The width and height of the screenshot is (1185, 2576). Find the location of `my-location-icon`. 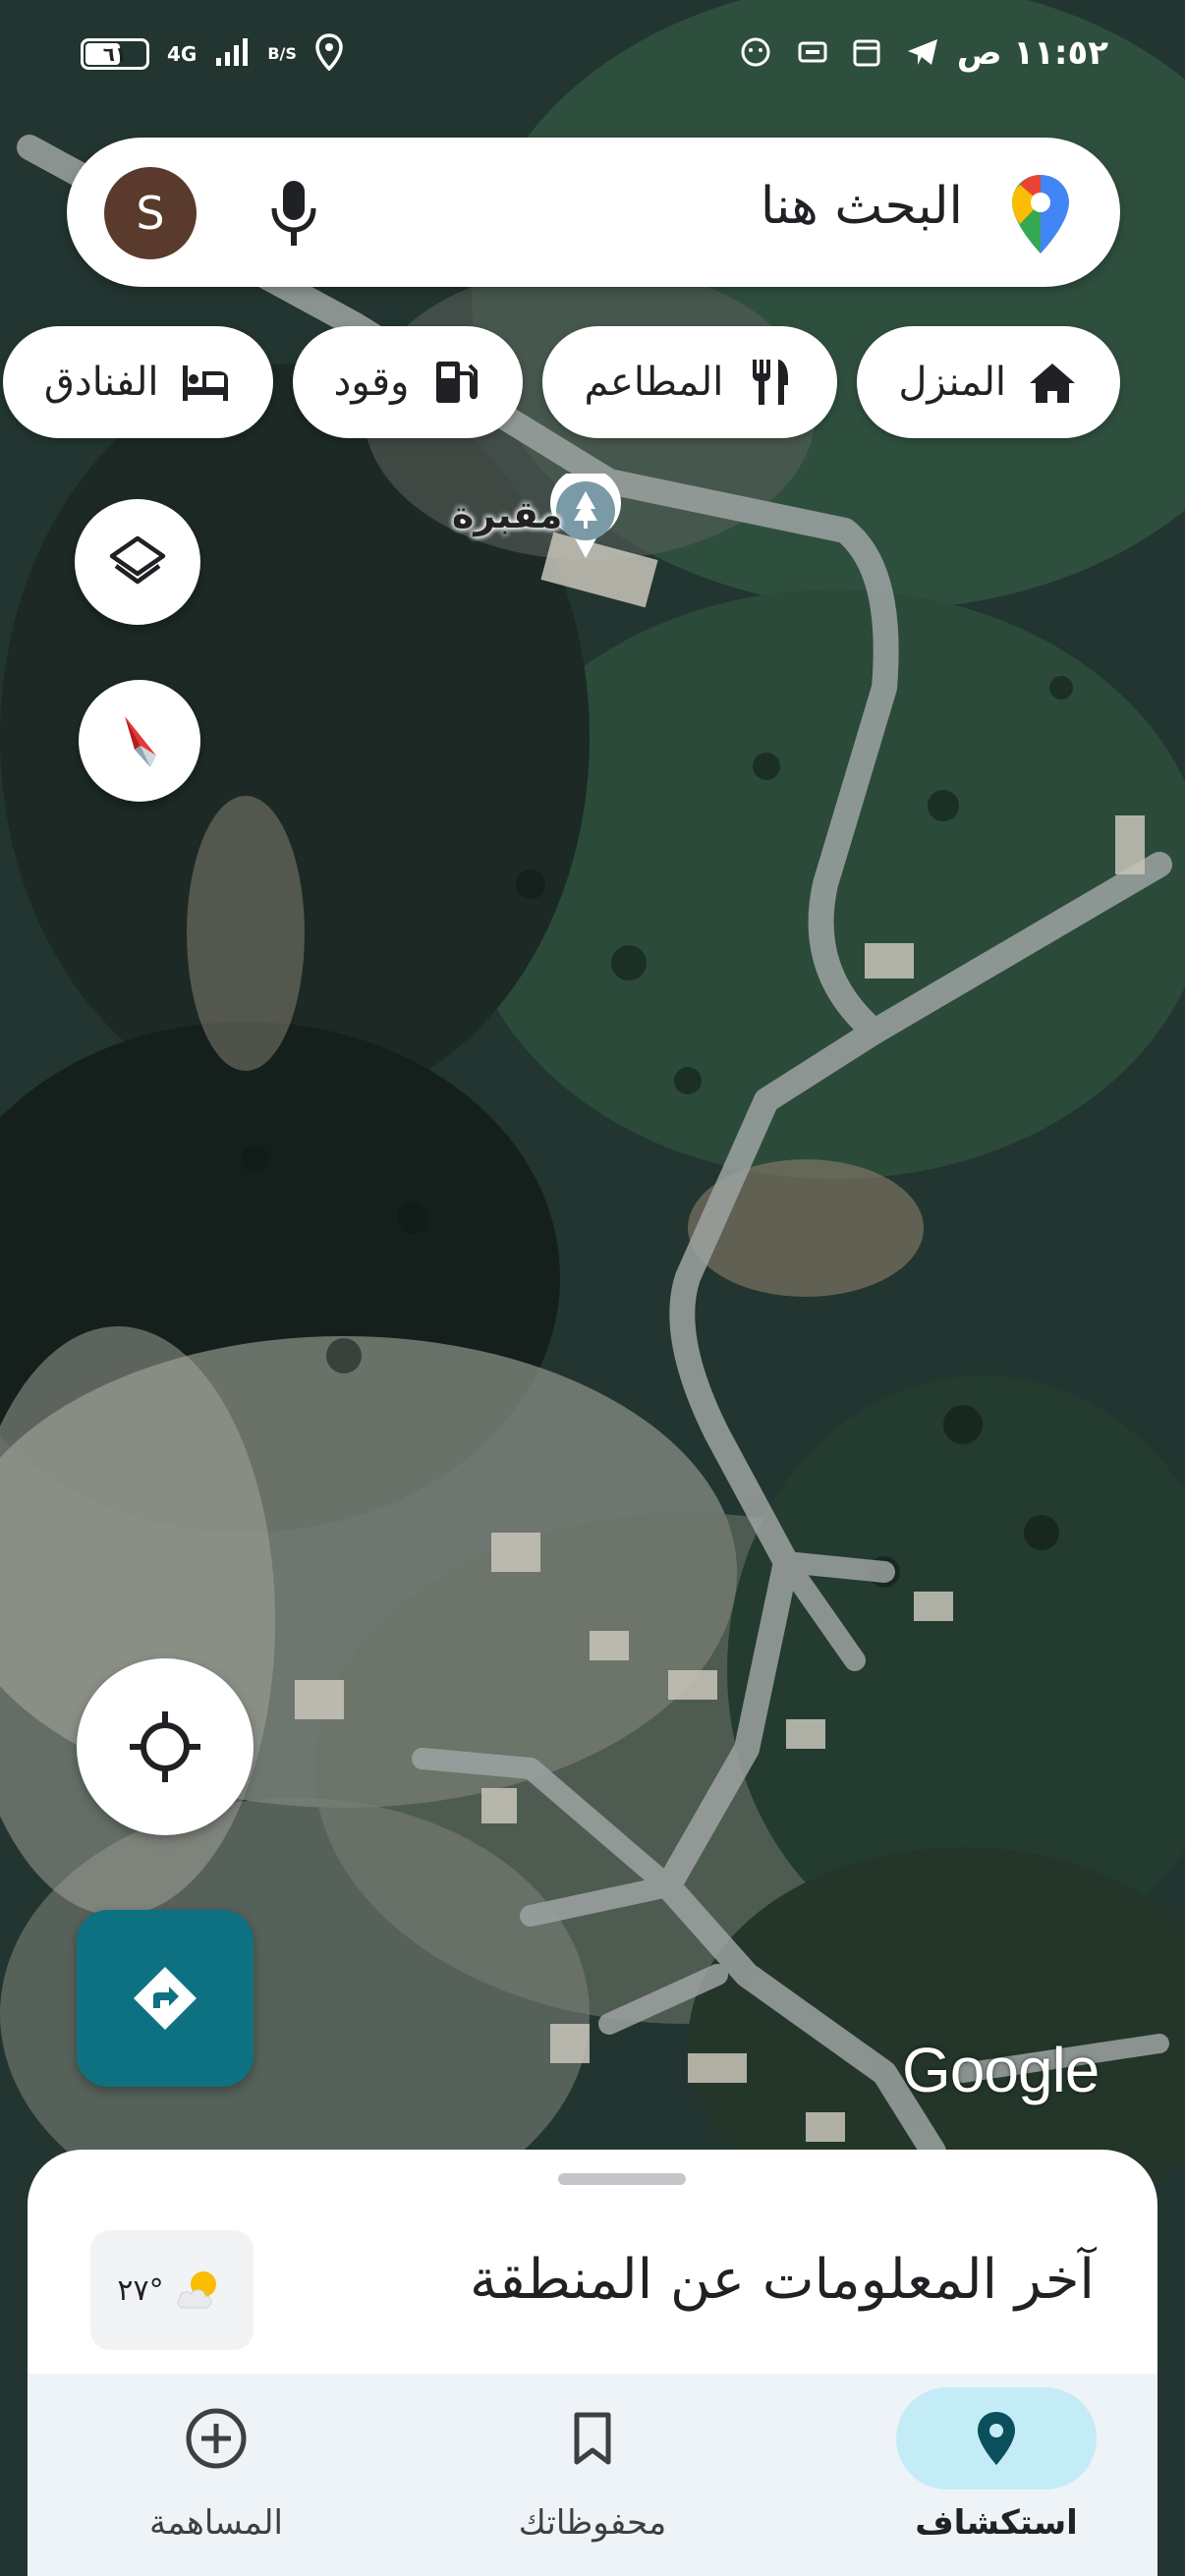

my-location-icon is located at coordinates (165, 1746).